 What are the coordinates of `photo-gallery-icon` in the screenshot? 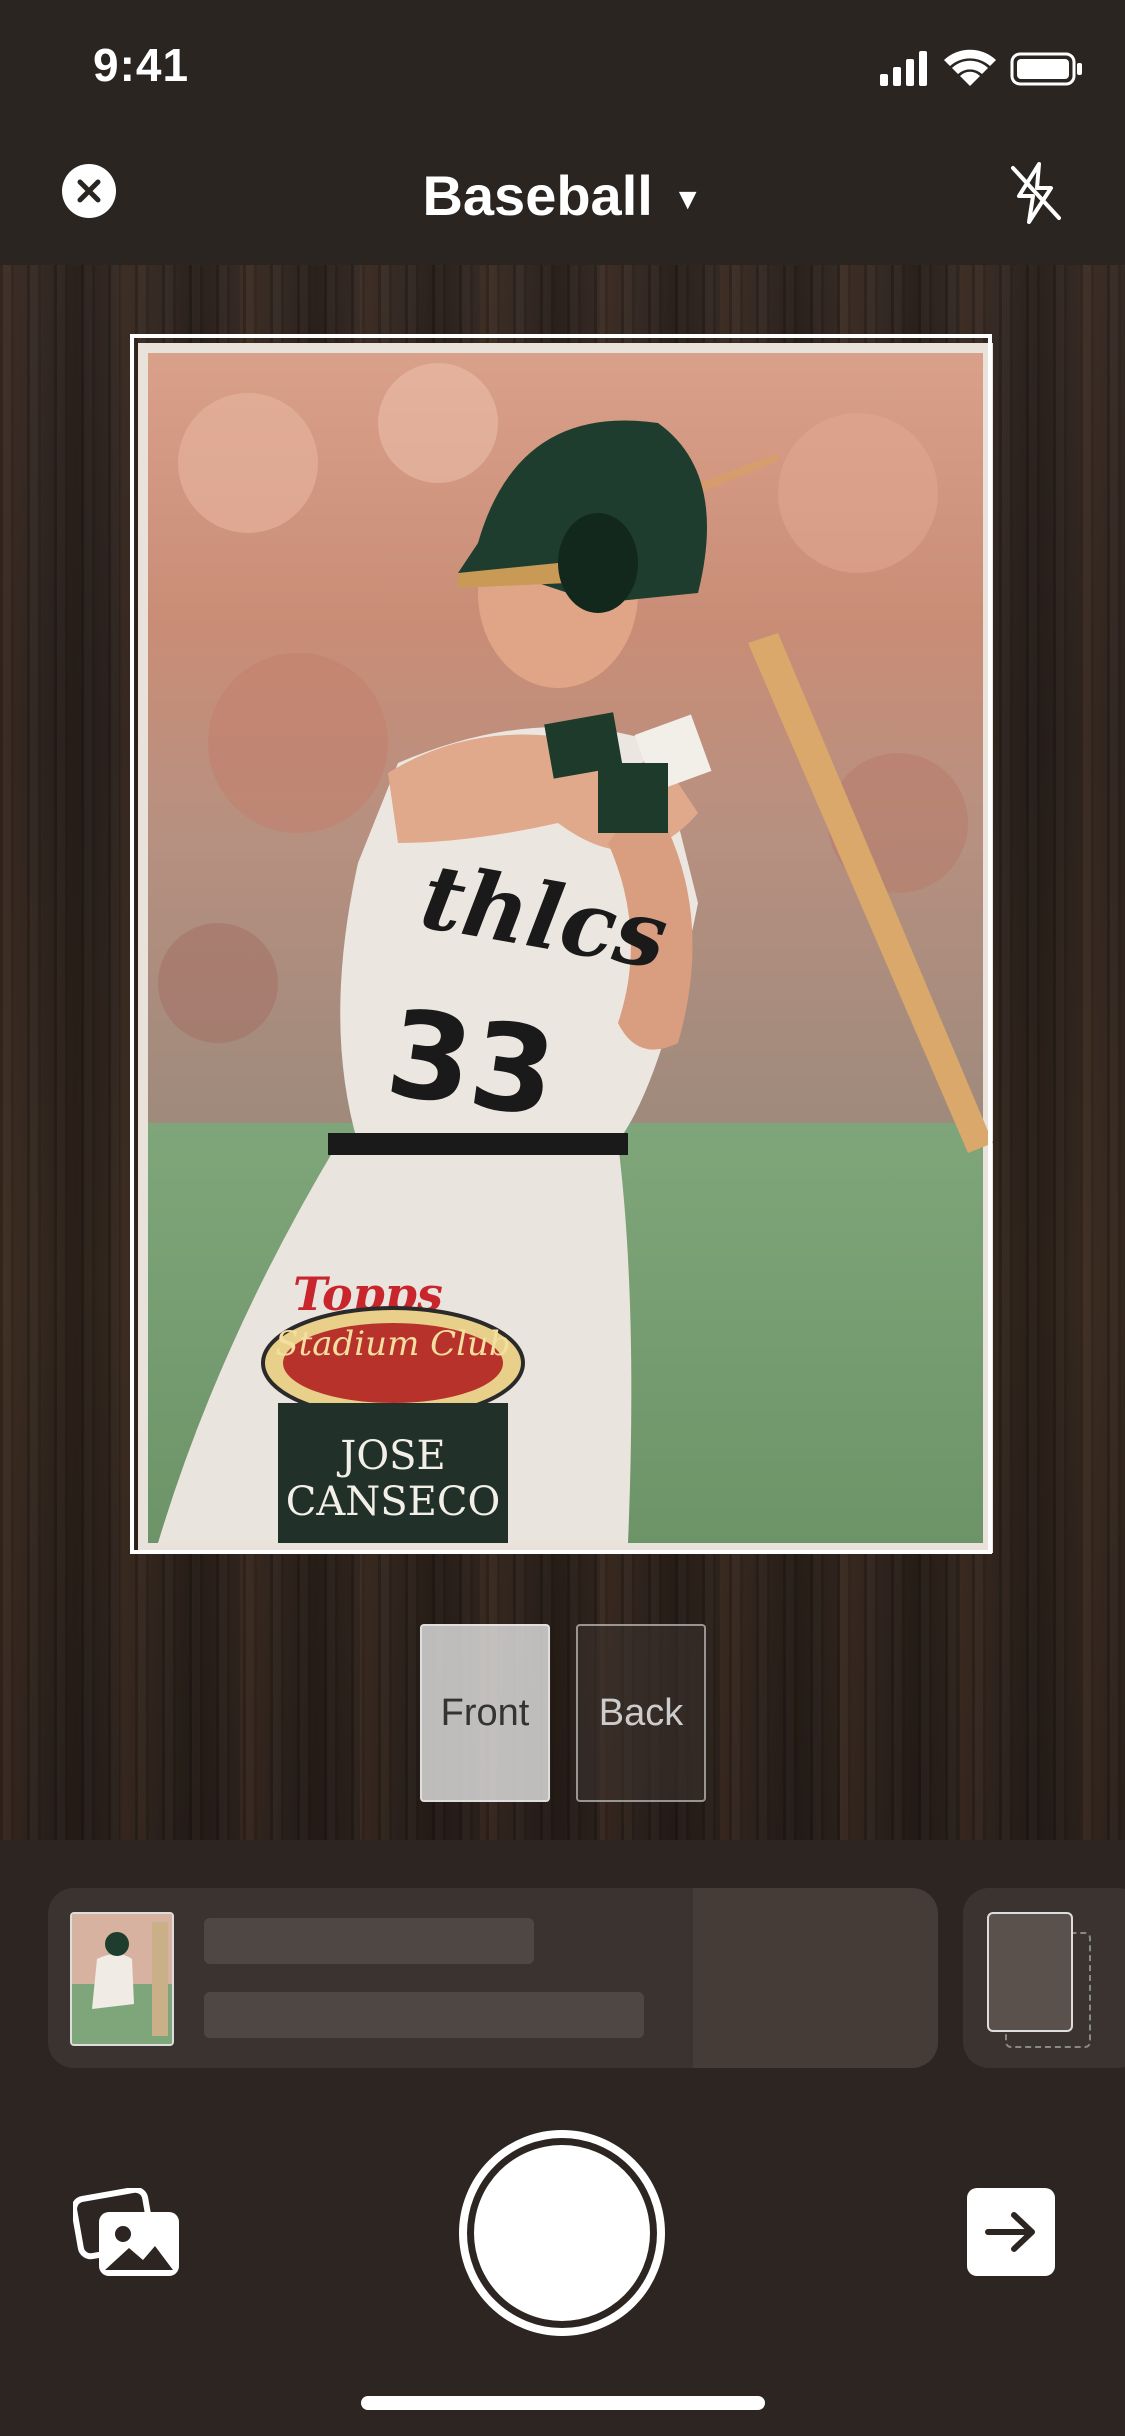 It's located at (128, 2234).